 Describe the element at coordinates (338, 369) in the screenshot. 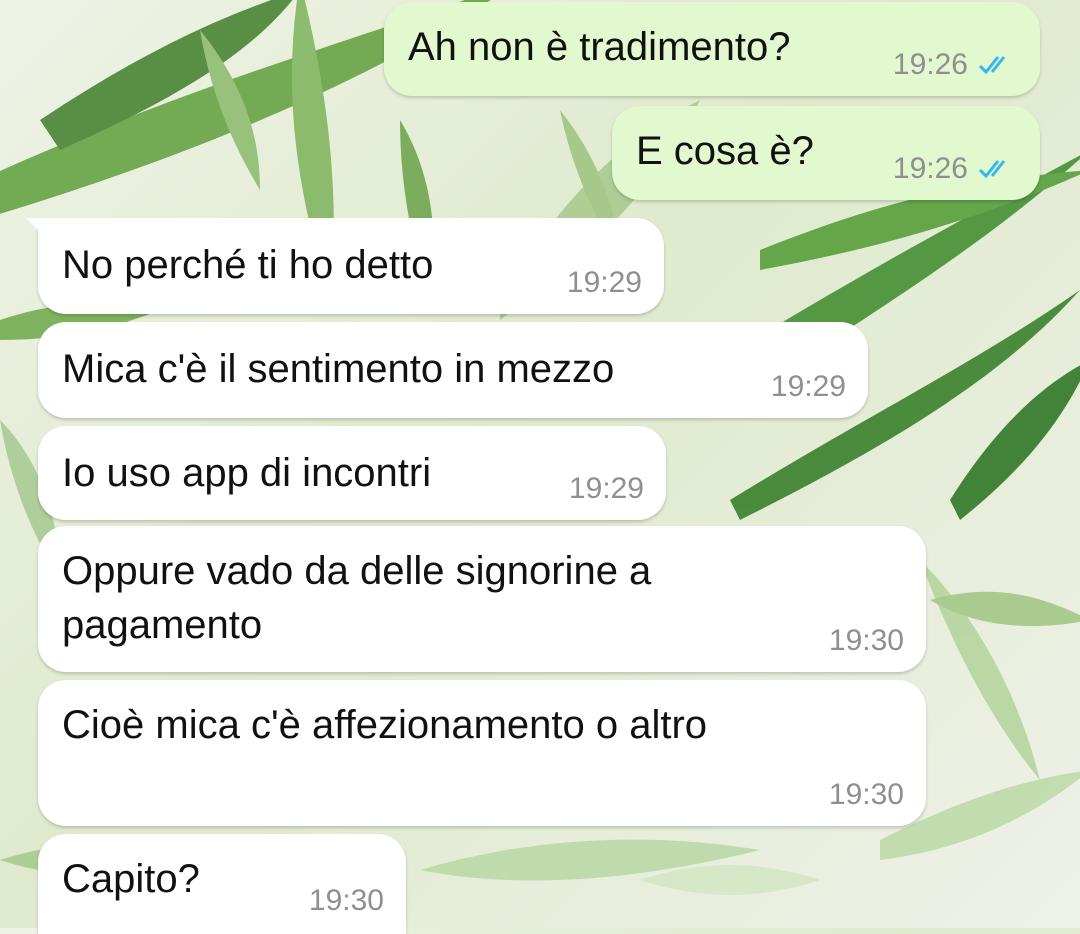

I see `message-text: Mica c'è il sentimento in mezzo` at that location.